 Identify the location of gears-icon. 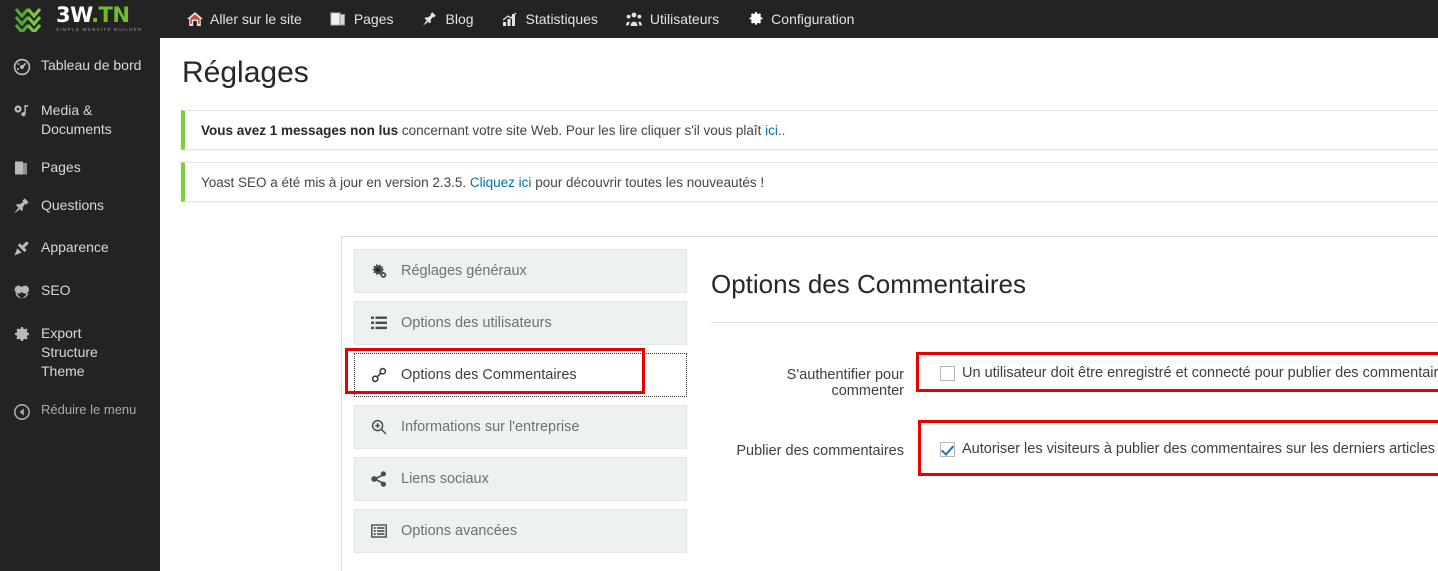
(379, 271).